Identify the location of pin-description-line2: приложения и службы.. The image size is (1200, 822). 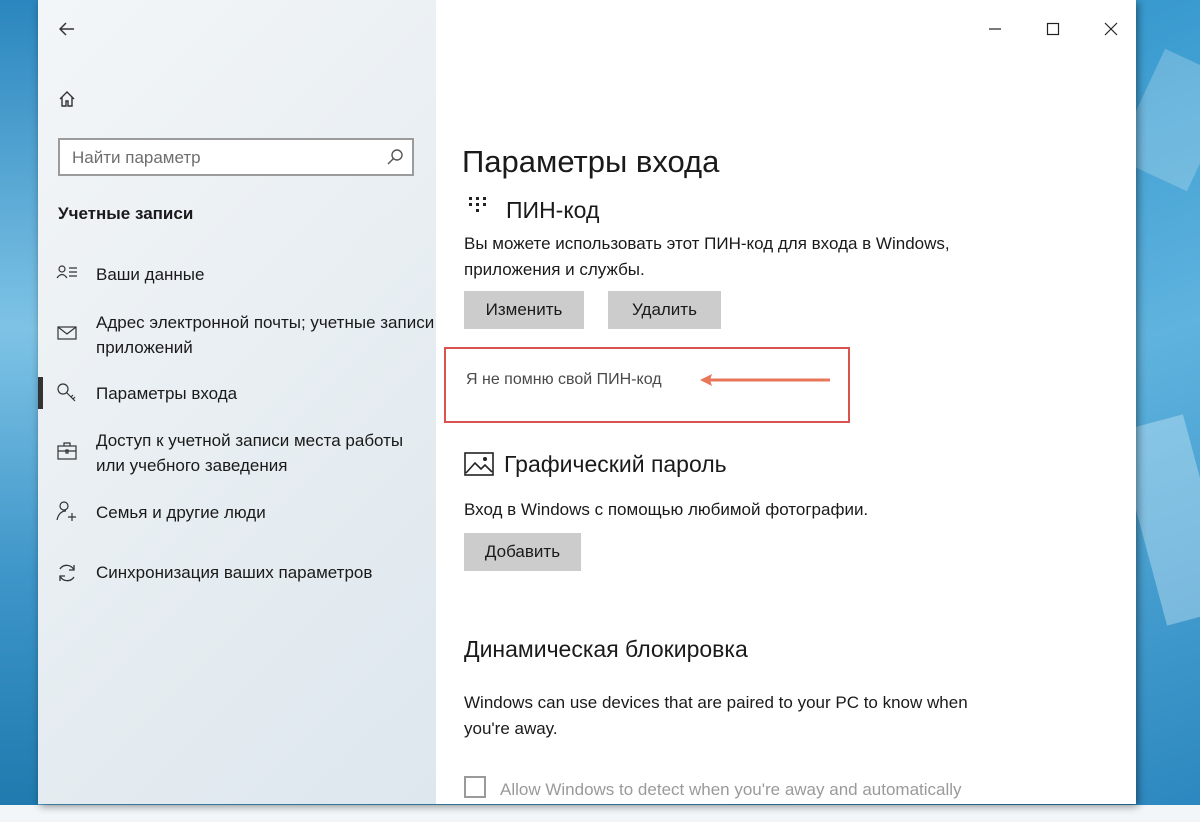
(554, 269).